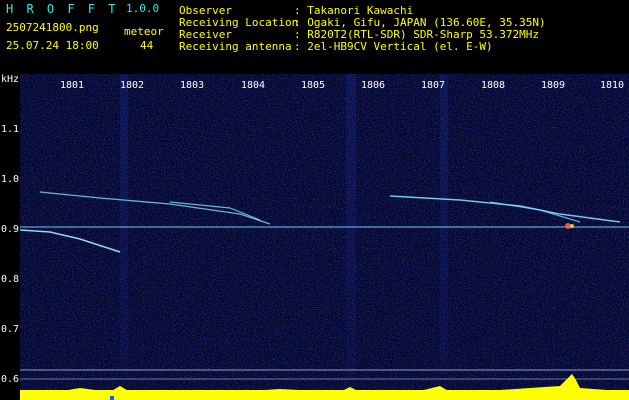 This screenshot has height=400, width=629. What do you see at coordinates (10, 379) in the screenshot?
I see `y-tick-label: 0.6` at bounding box center [10, 379].